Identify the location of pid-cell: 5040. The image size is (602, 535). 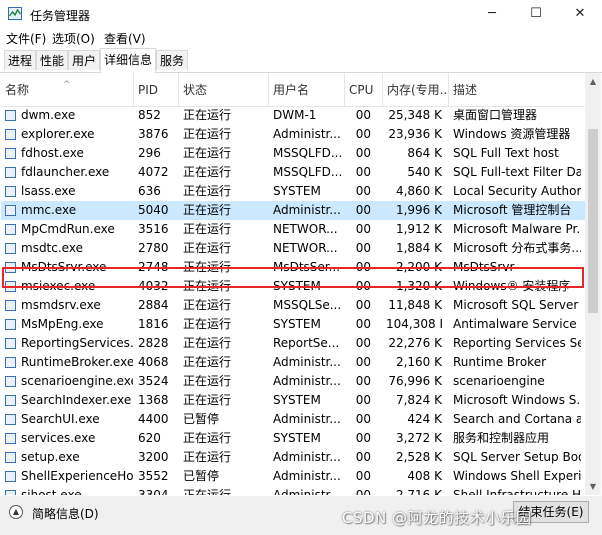
(153, 210).